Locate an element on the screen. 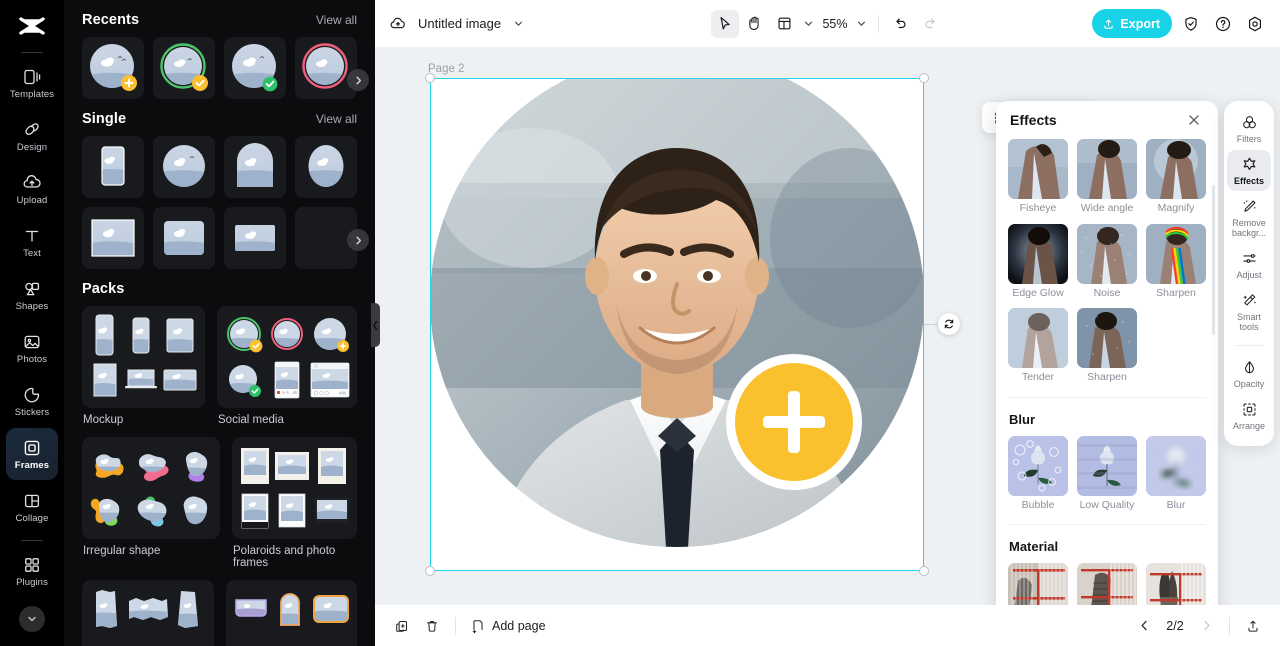 This screenshot has width=1280, height=646. resize-handle-bottom-right is located at coordinates (924, 571).